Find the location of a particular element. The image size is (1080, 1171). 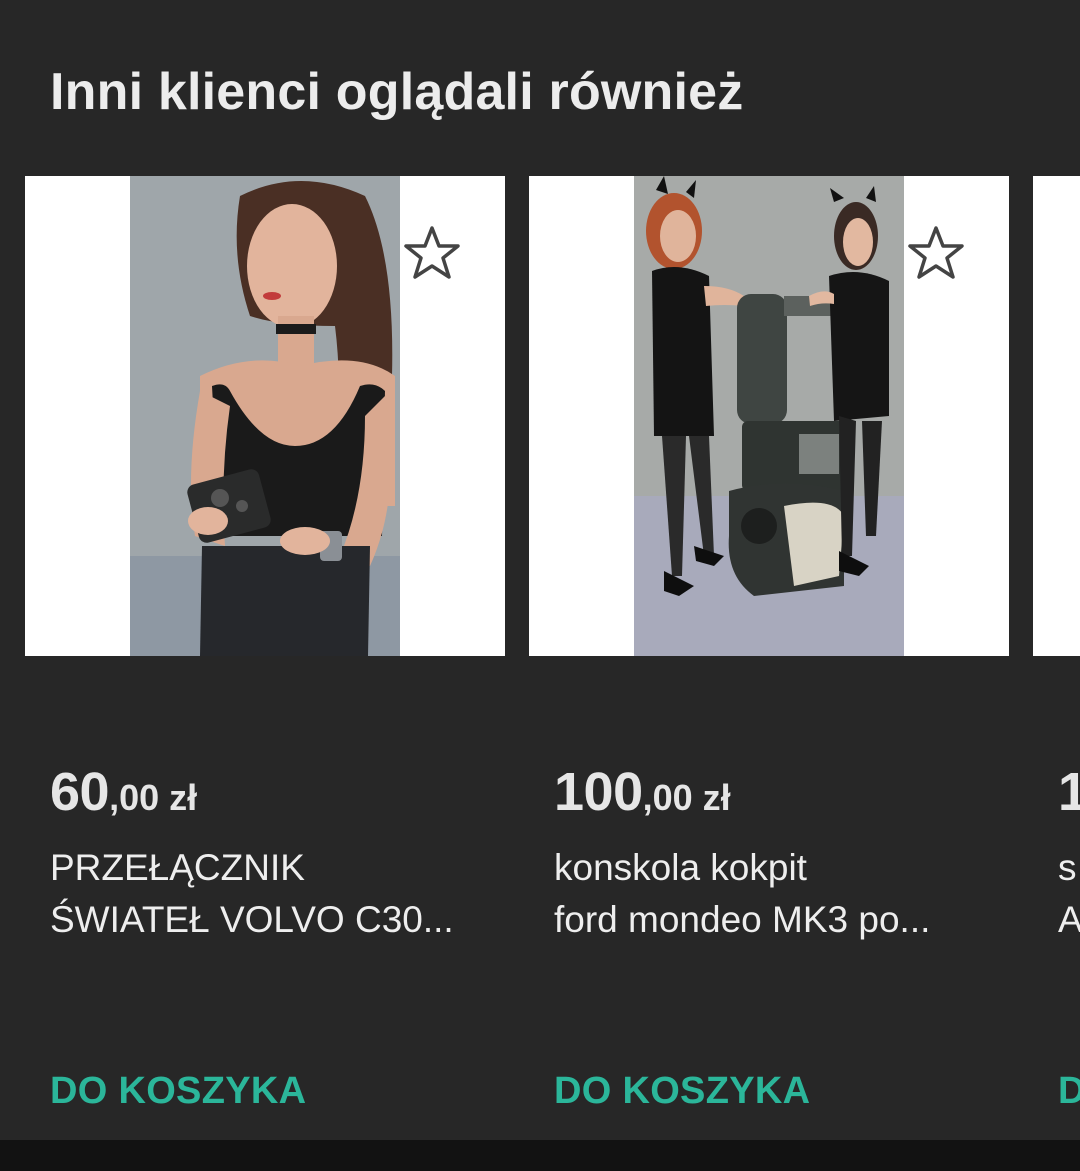

price-main: 60 is located at coordinates (80, 792).